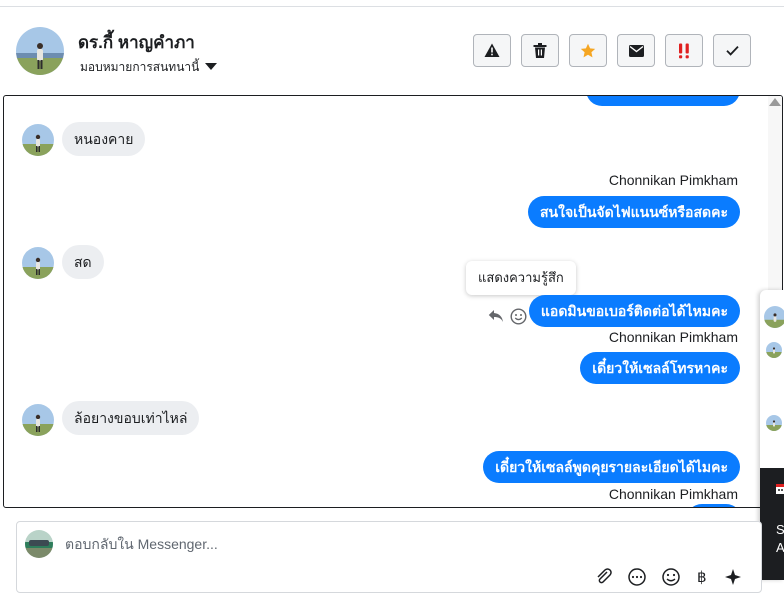  What do you see at coordinates (365, 544) in the screenshot?
I see `reply-input` at bounding box center [365, 544].